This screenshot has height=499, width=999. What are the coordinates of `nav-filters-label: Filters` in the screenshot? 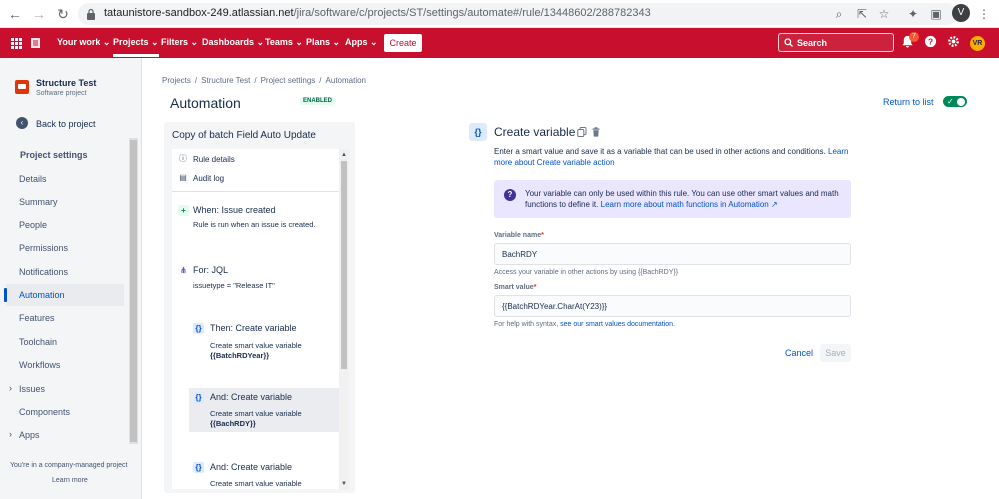 It's located at (175, 42).